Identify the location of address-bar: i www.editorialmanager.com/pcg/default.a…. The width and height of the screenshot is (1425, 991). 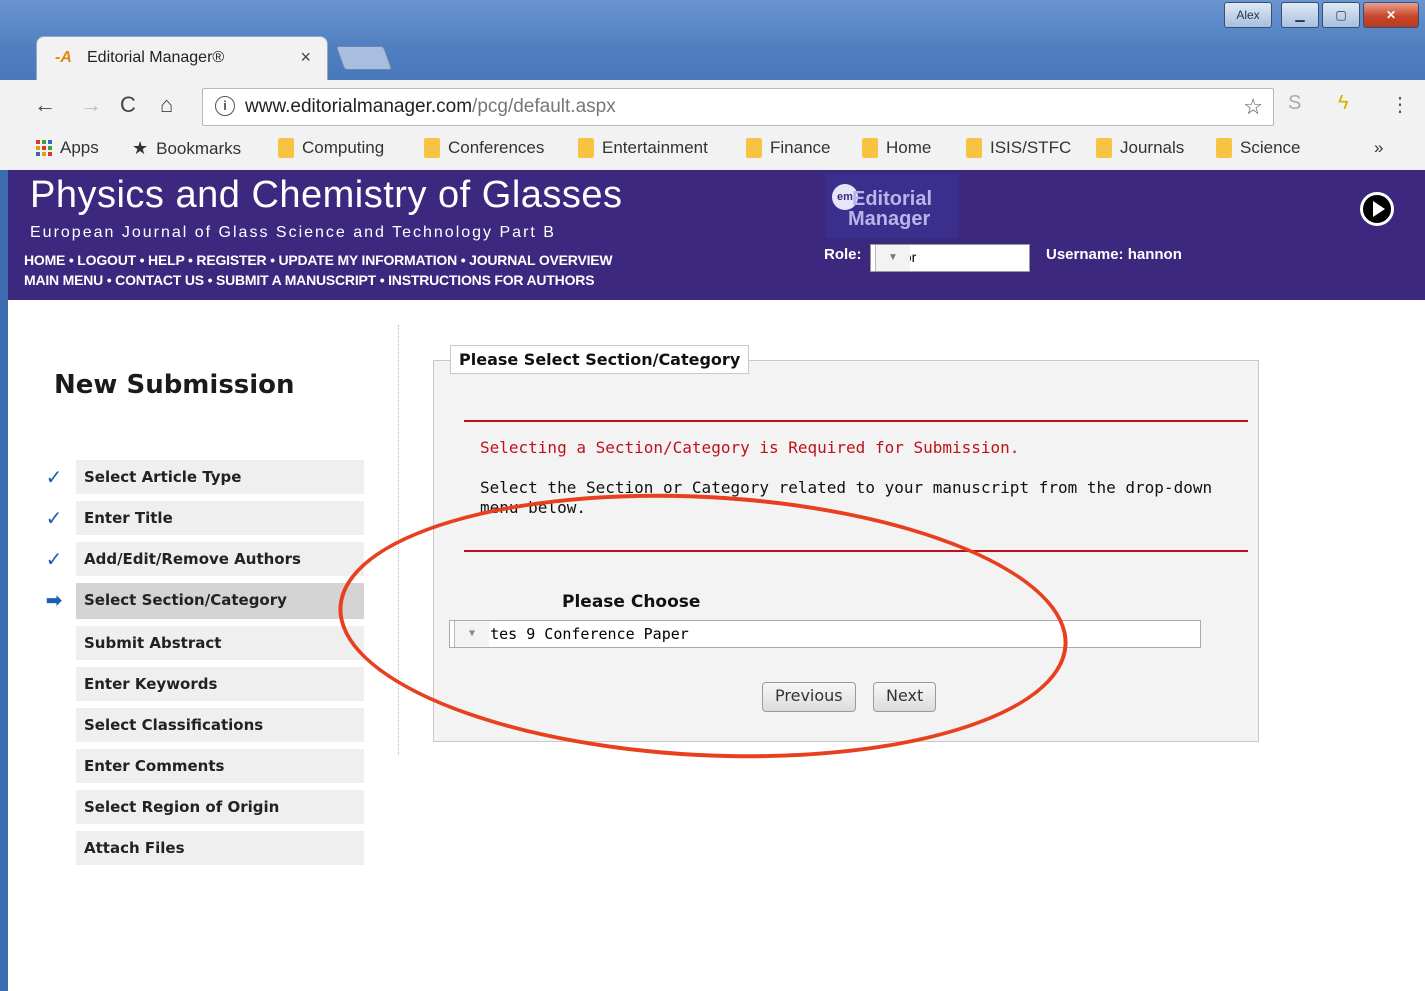
(738, 107).